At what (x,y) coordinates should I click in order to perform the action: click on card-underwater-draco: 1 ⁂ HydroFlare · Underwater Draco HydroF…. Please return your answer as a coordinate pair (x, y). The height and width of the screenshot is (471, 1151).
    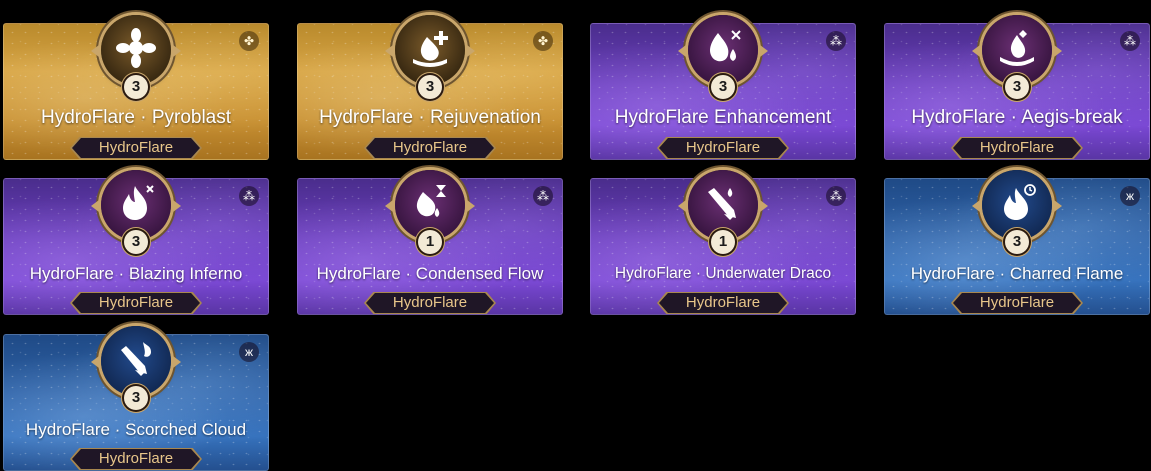
    Looking at the image, I should click on (723, 242).